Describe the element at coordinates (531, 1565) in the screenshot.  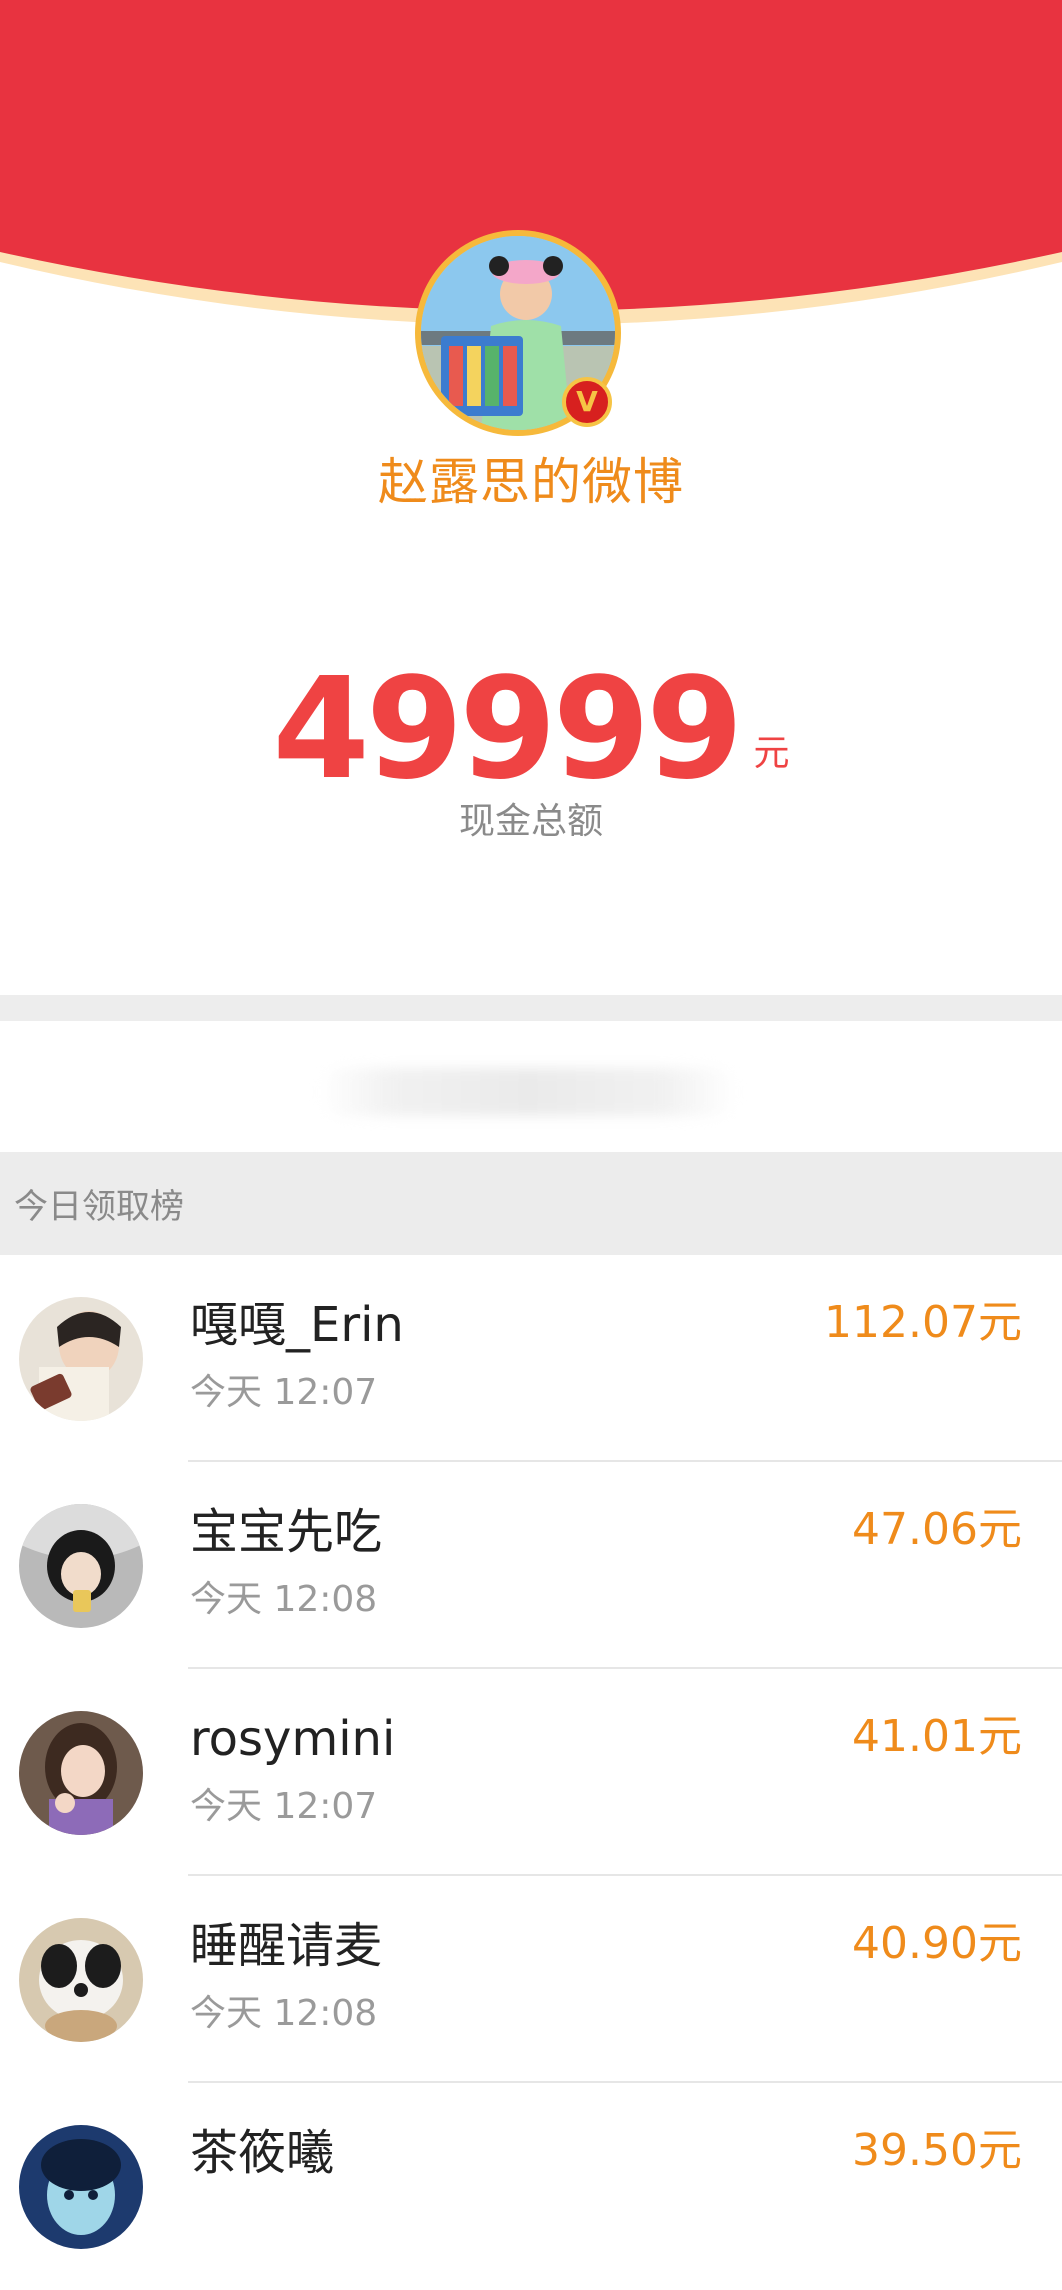
I see `list-item: 宝宝先吃 今天 12:08 47.06元` at that location.